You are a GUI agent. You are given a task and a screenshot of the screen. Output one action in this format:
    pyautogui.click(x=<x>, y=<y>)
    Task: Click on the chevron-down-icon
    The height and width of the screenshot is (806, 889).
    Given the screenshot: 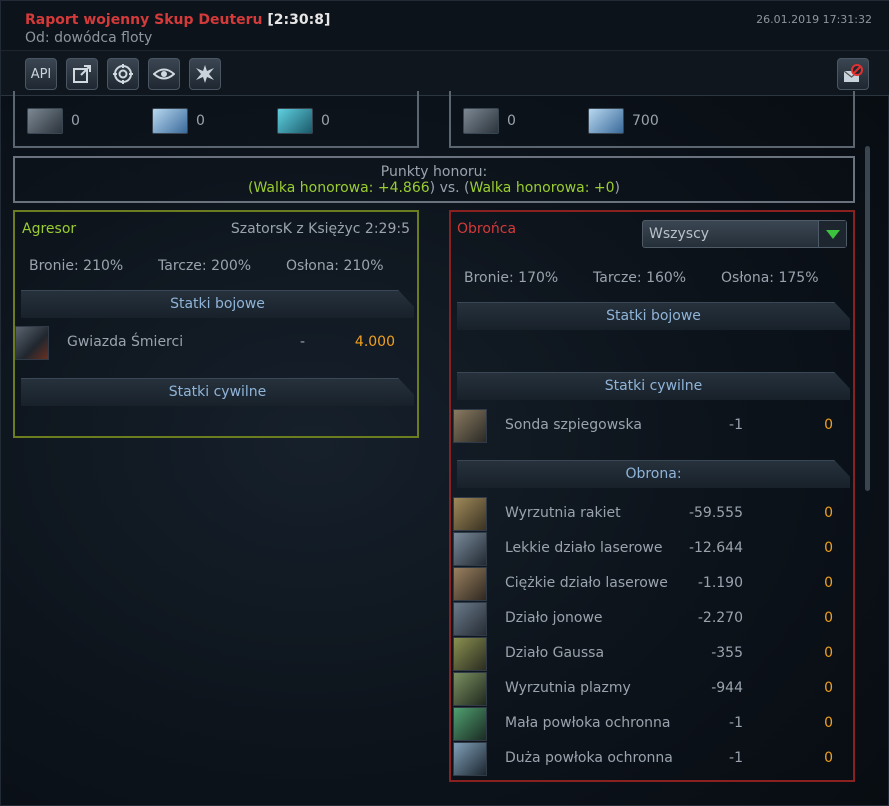 What is the action you would take?
    pyautogui.click(x=832, y=234)
    